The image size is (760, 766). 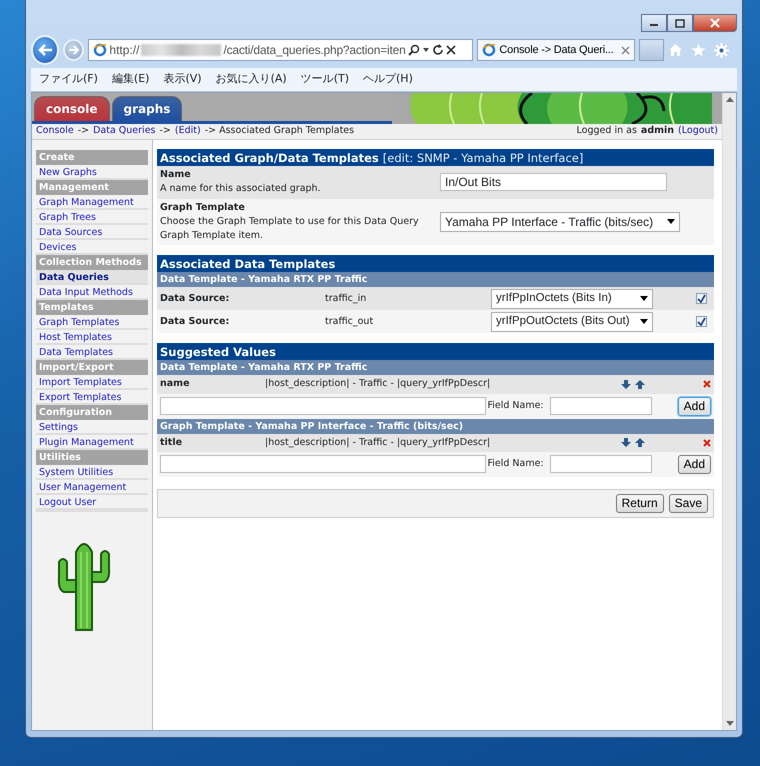 I want to click on field-value: traffic_out, so click(x=349, y=321).